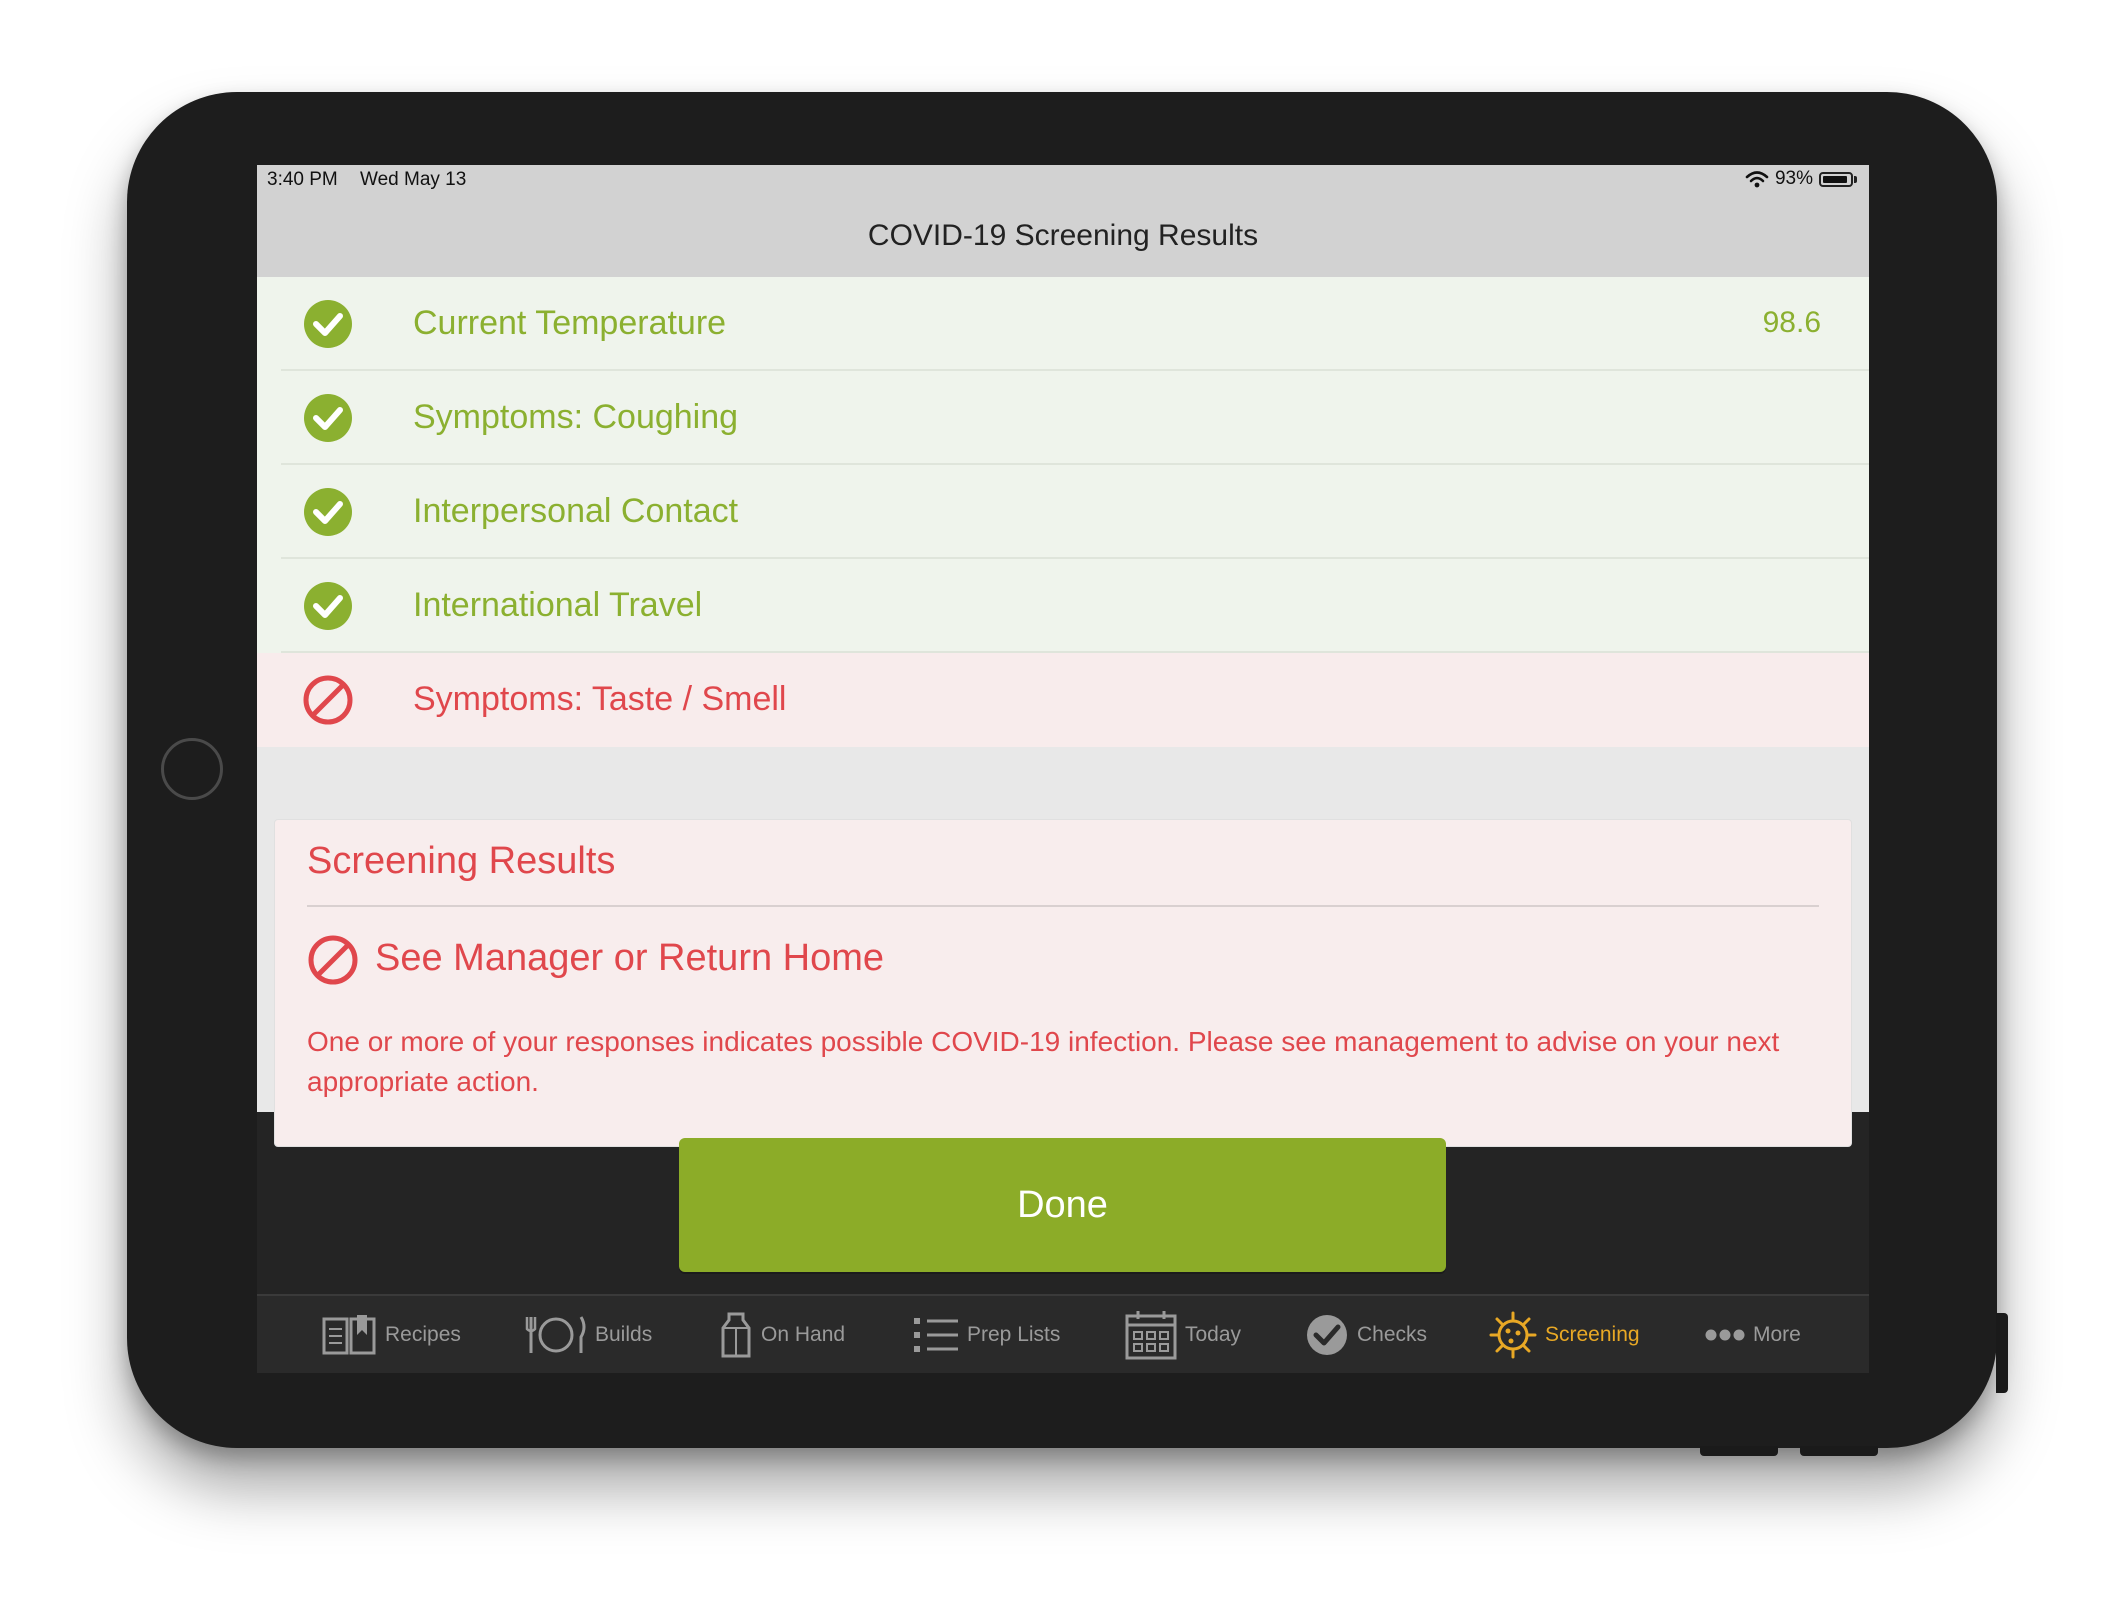 The image size is (2116, 1606). I want to click on tab-today: Today, so click(1183, 1334).